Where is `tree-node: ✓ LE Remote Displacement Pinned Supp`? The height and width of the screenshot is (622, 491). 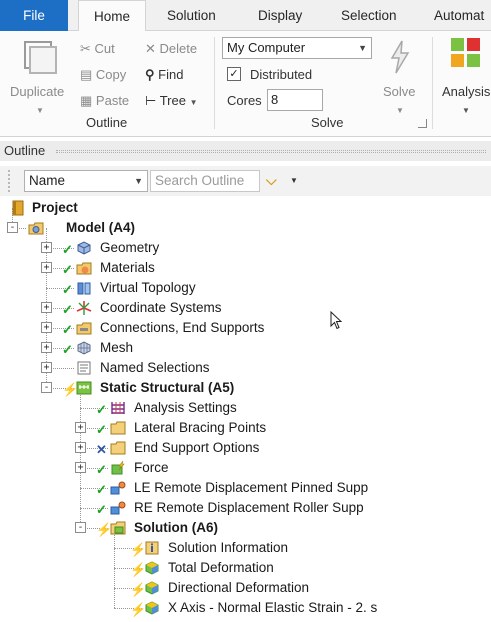 tree-node: ✓ LE Remote Displacement Pinned Supp is located at coordinates (245, 488).